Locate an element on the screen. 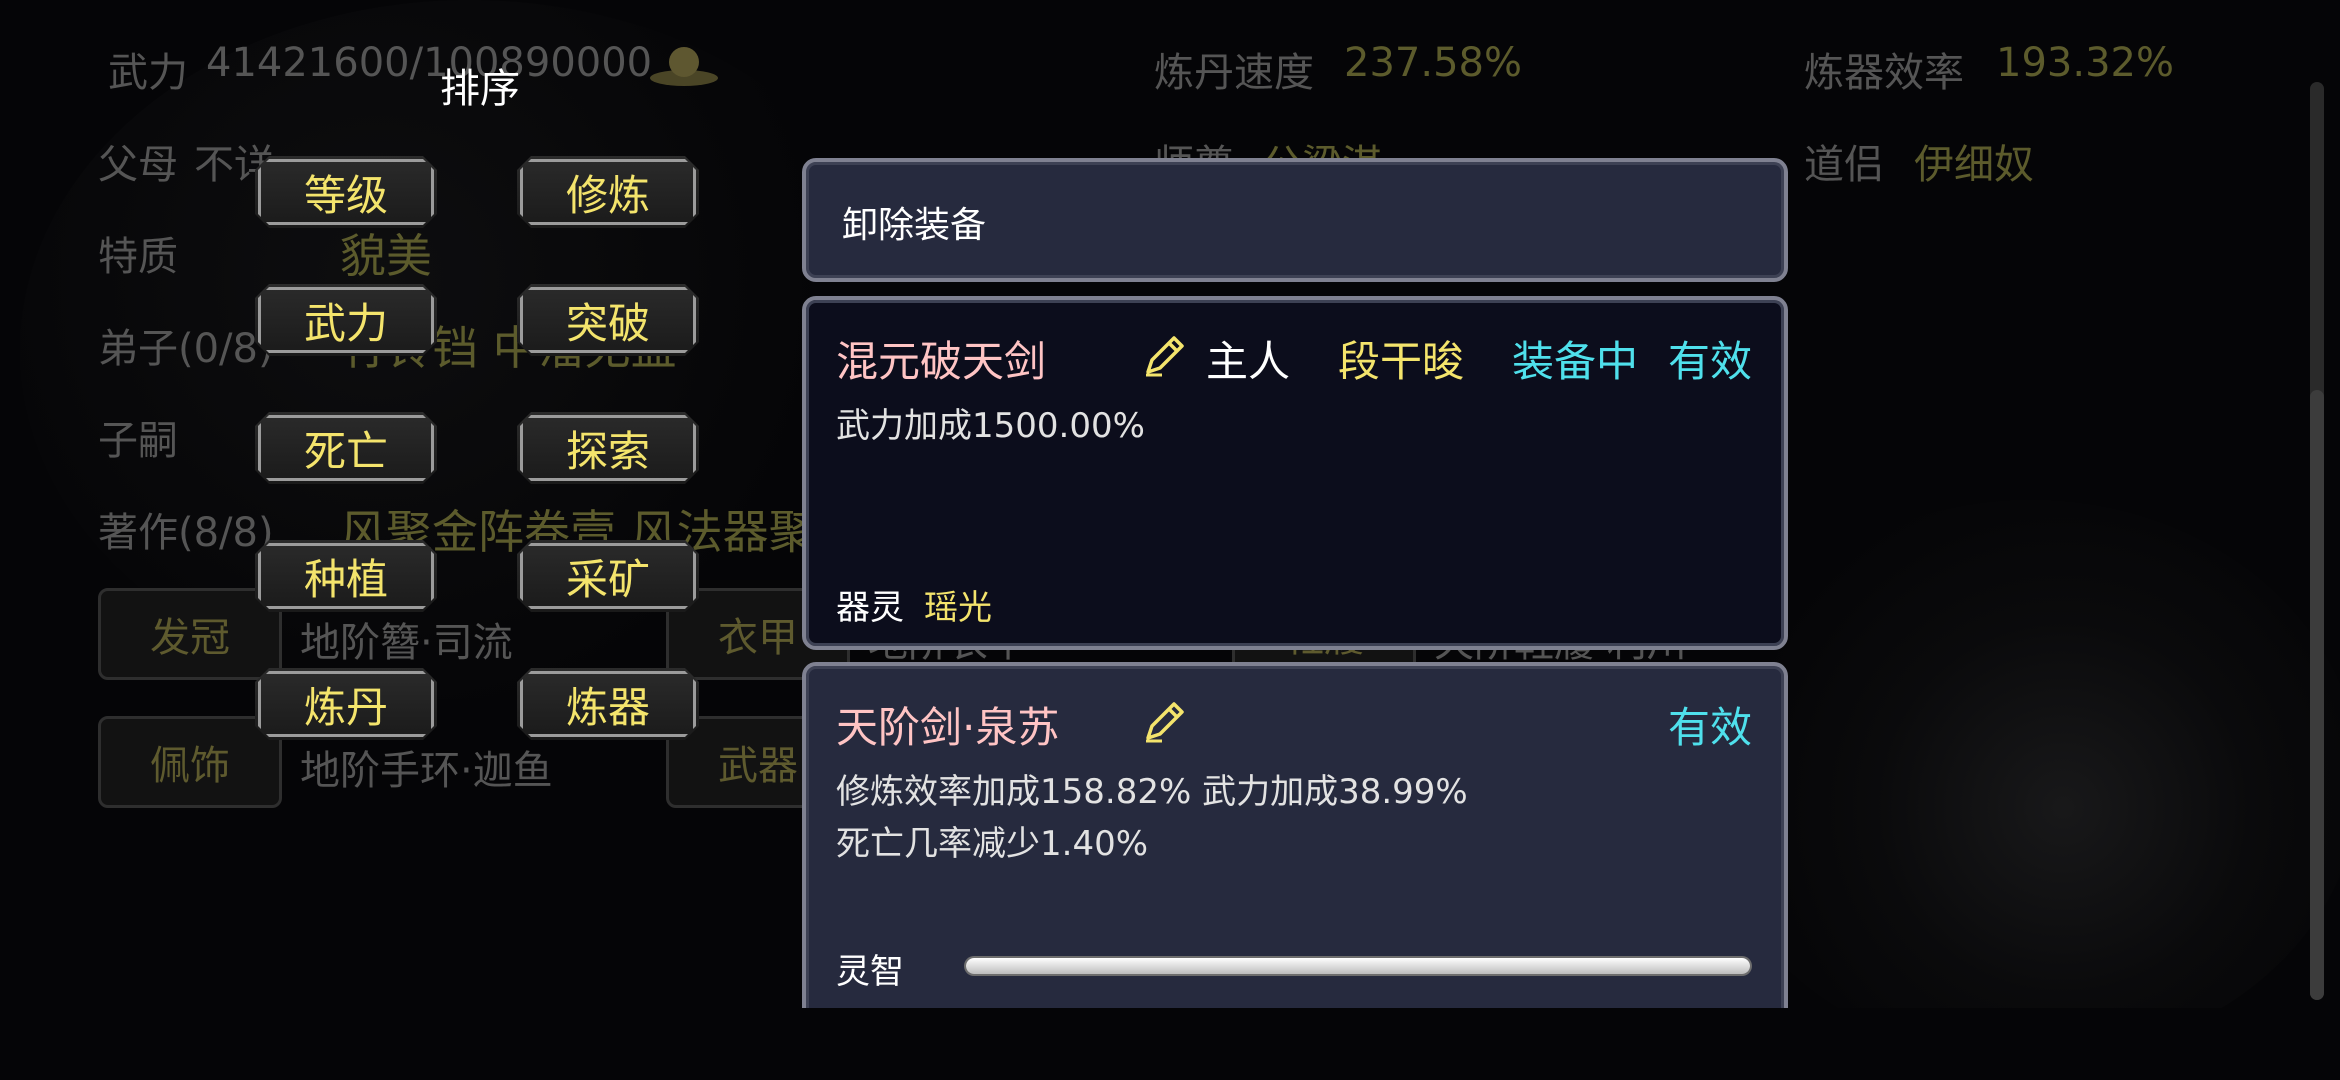 The width and height of the screenshot is (2340, 1080). item1-spirit-label: 器灵 is located at coordinates (870, 608).